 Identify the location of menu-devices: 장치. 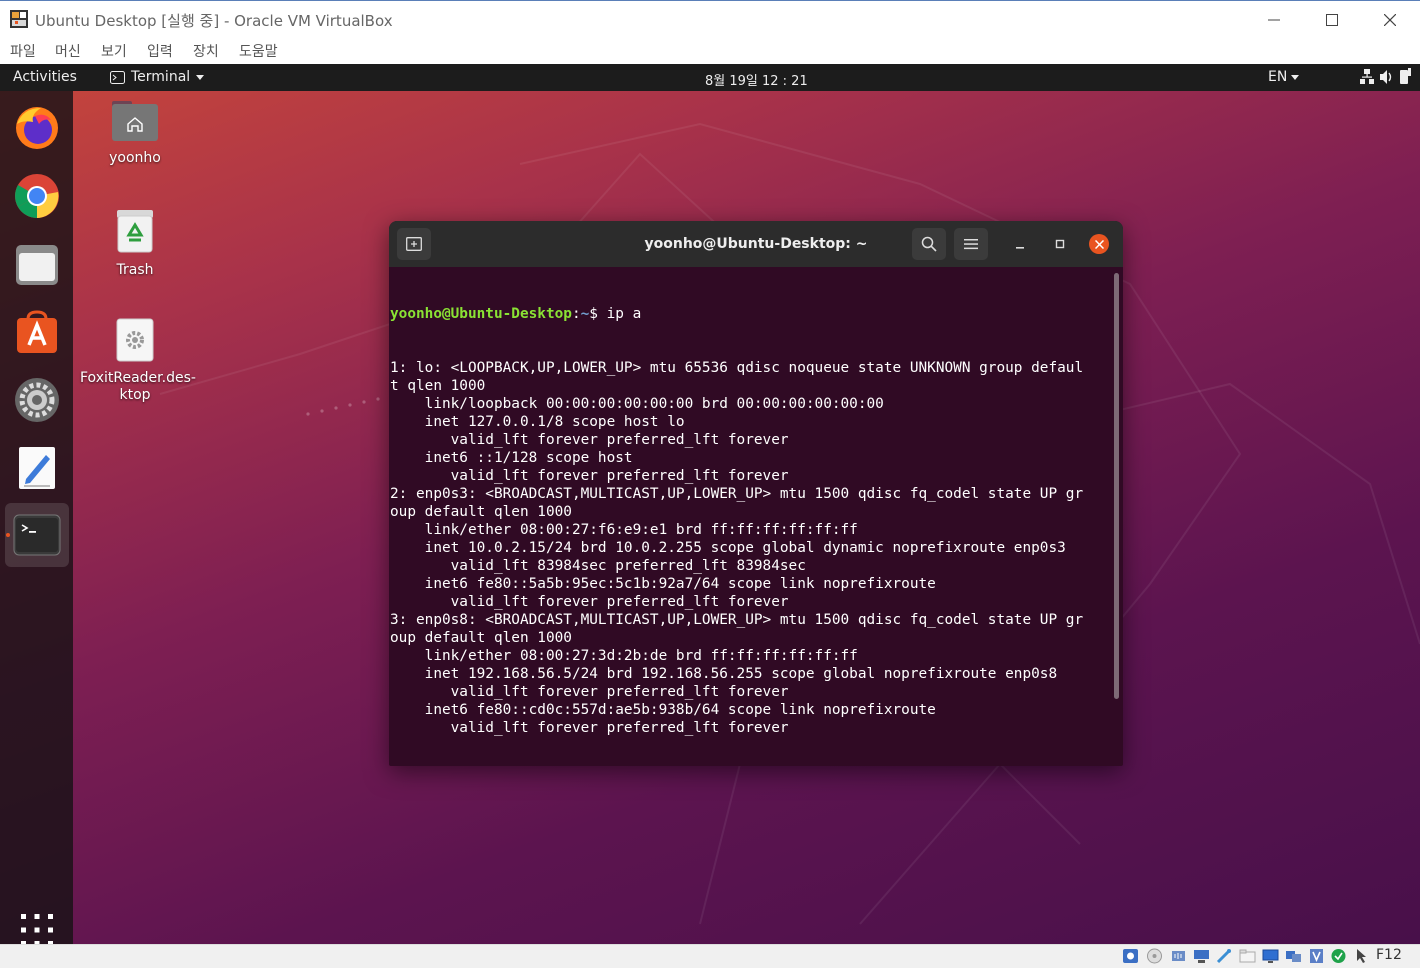
(206, 51).